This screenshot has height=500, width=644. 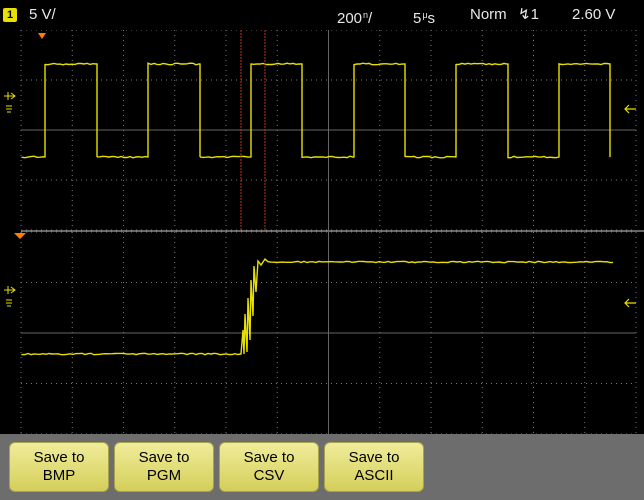 I want to click on trigger-level: 2.60 V, so click(x=593, y=15).